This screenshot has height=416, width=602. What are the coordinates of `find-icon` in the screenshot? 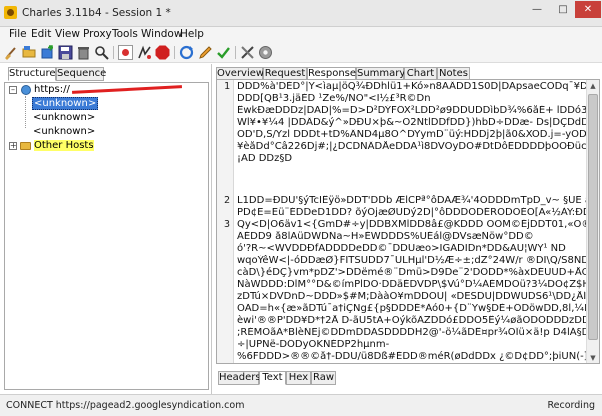 It's located at (101, 52).